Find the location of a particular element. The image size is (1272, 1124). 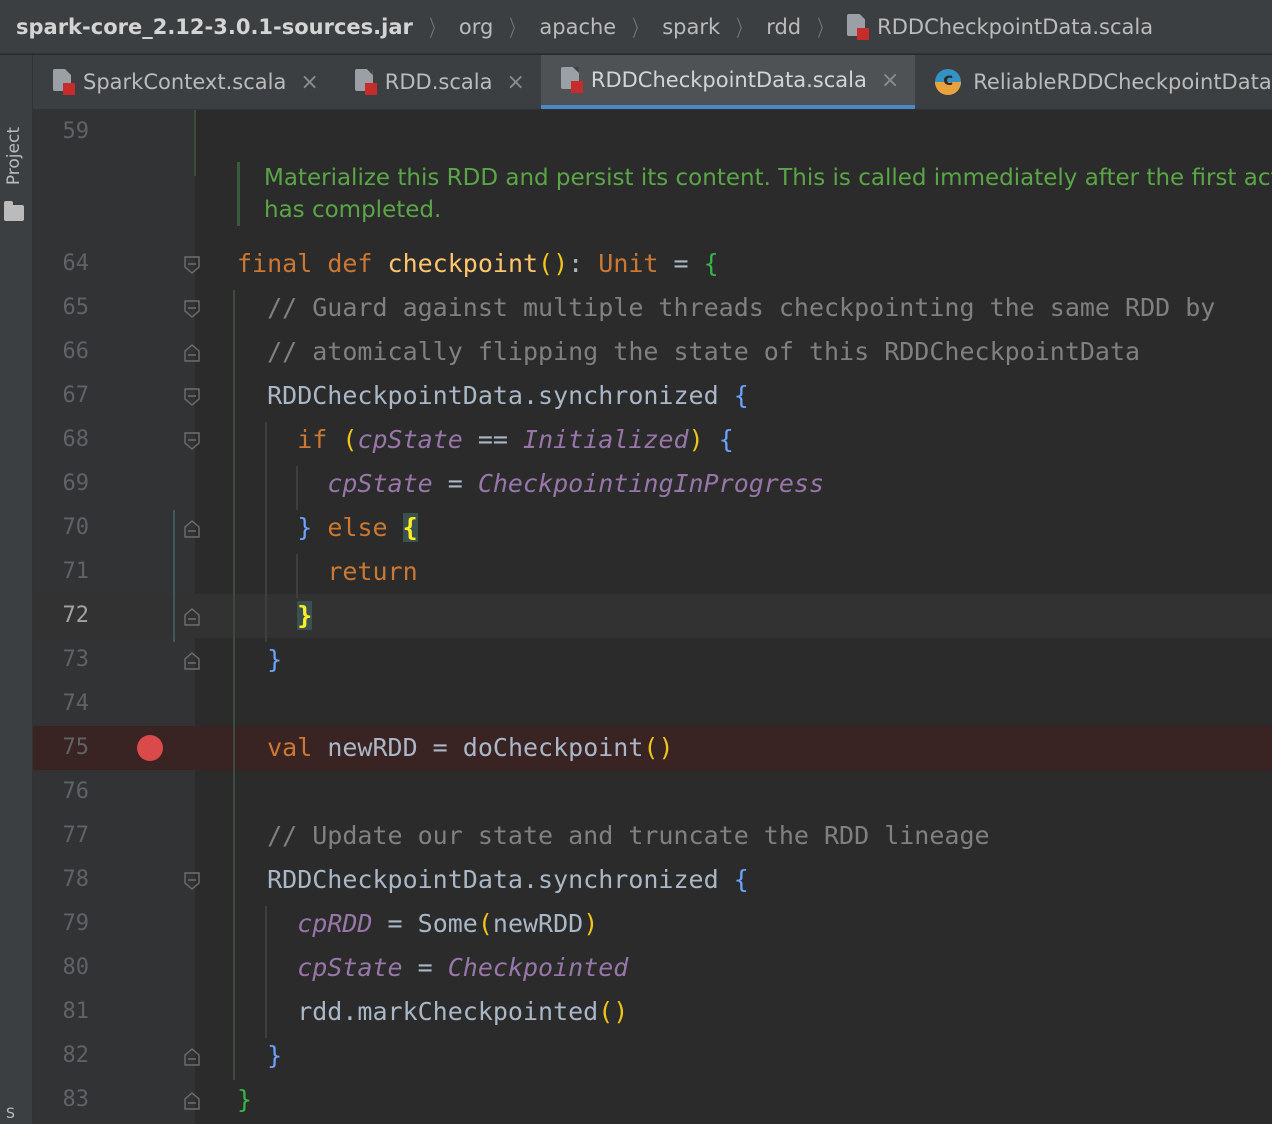

code-line: 71 return is located at coordinates (652, 572).